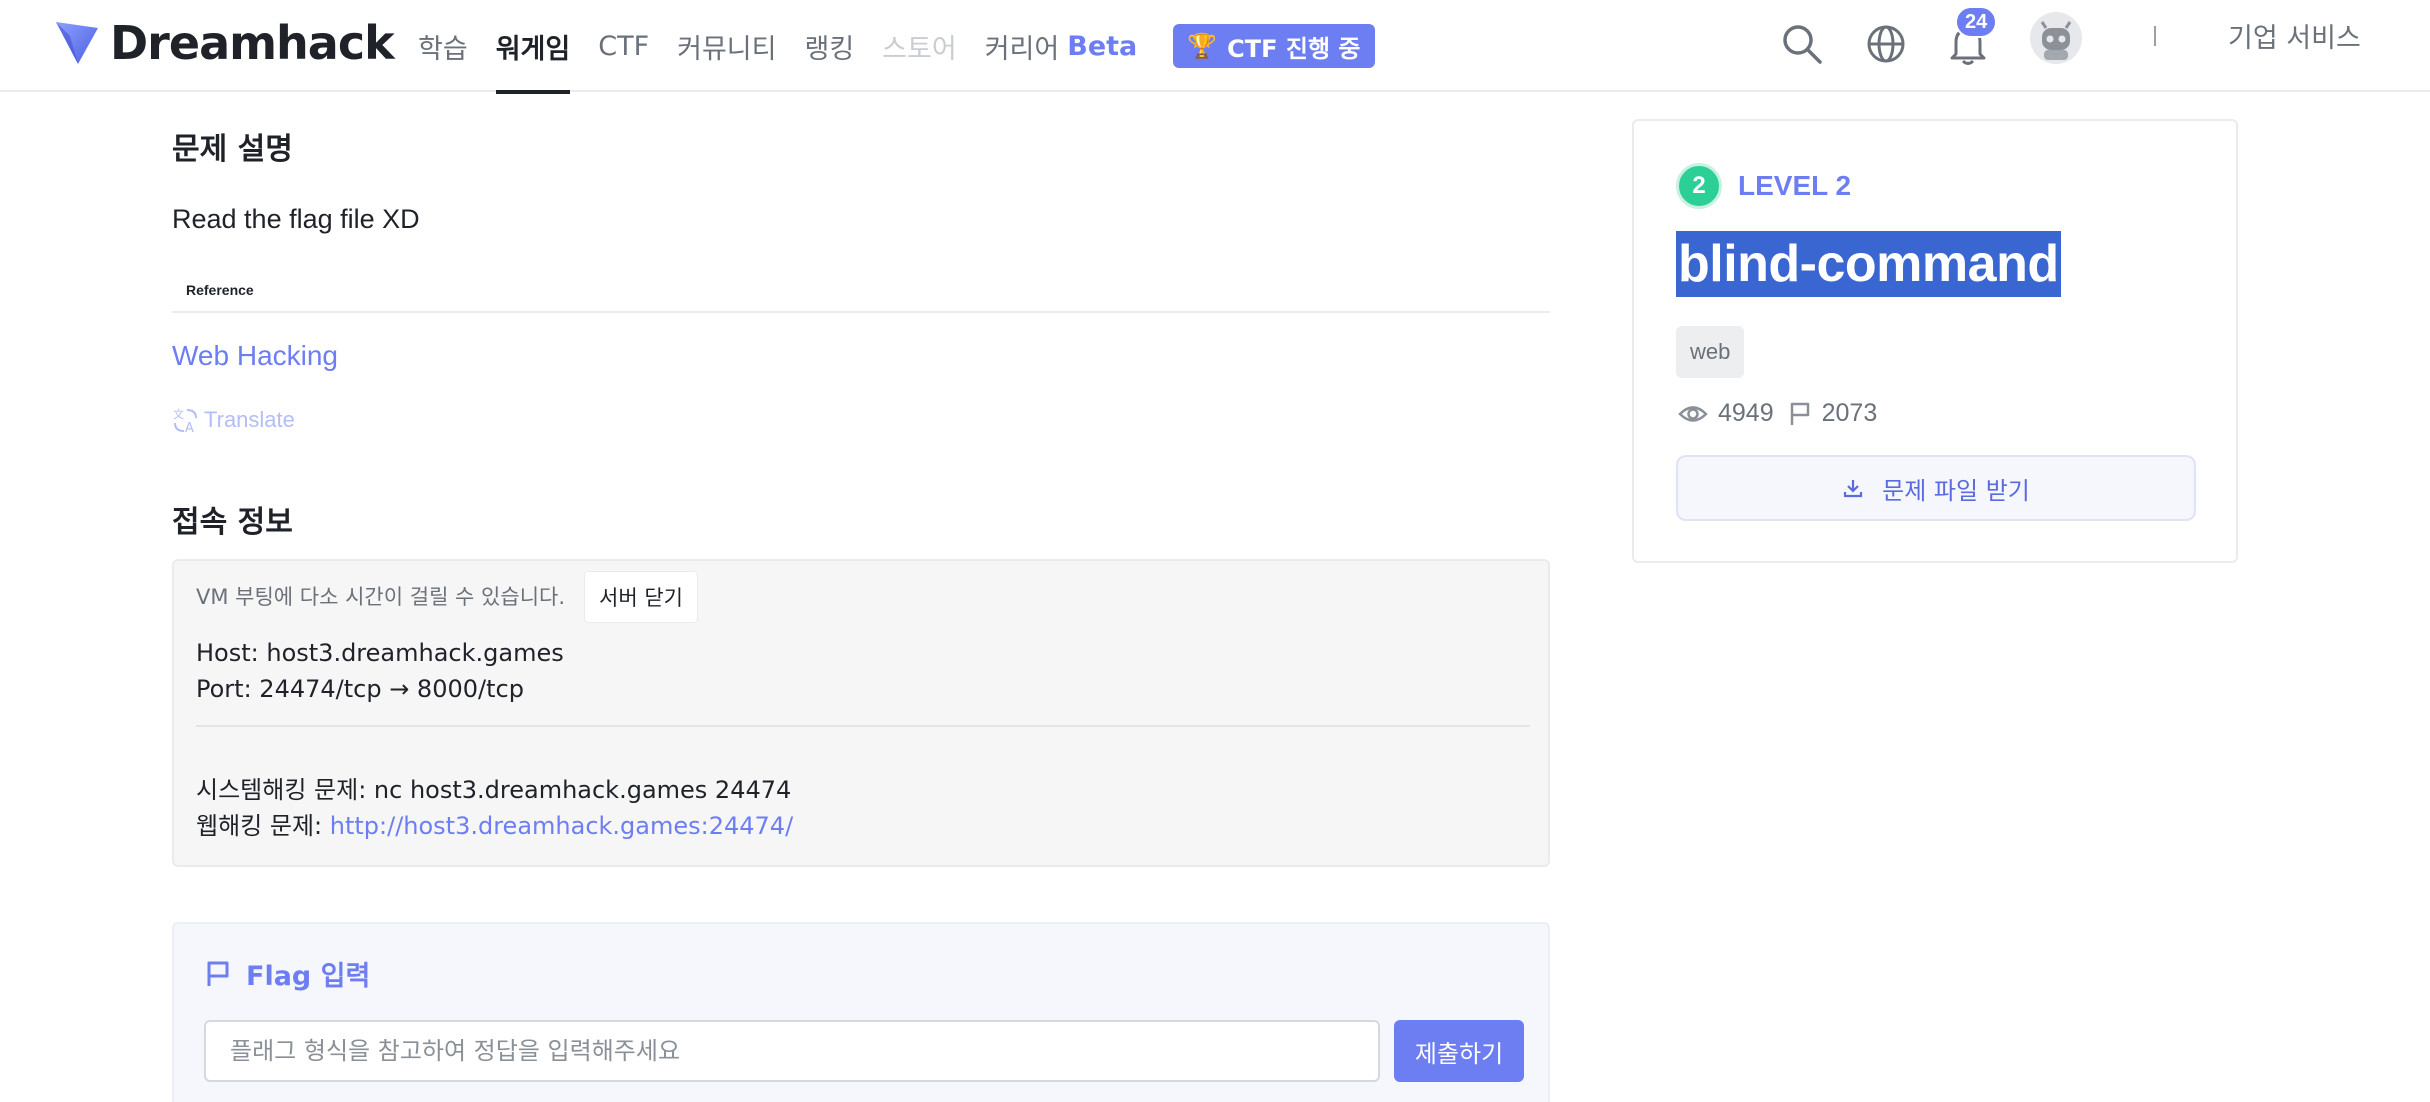  What do you see at coordinates (641, 597) in the screenshot?
I see `close-server-button: 서버 닫기` at bounding box center [641, 597].